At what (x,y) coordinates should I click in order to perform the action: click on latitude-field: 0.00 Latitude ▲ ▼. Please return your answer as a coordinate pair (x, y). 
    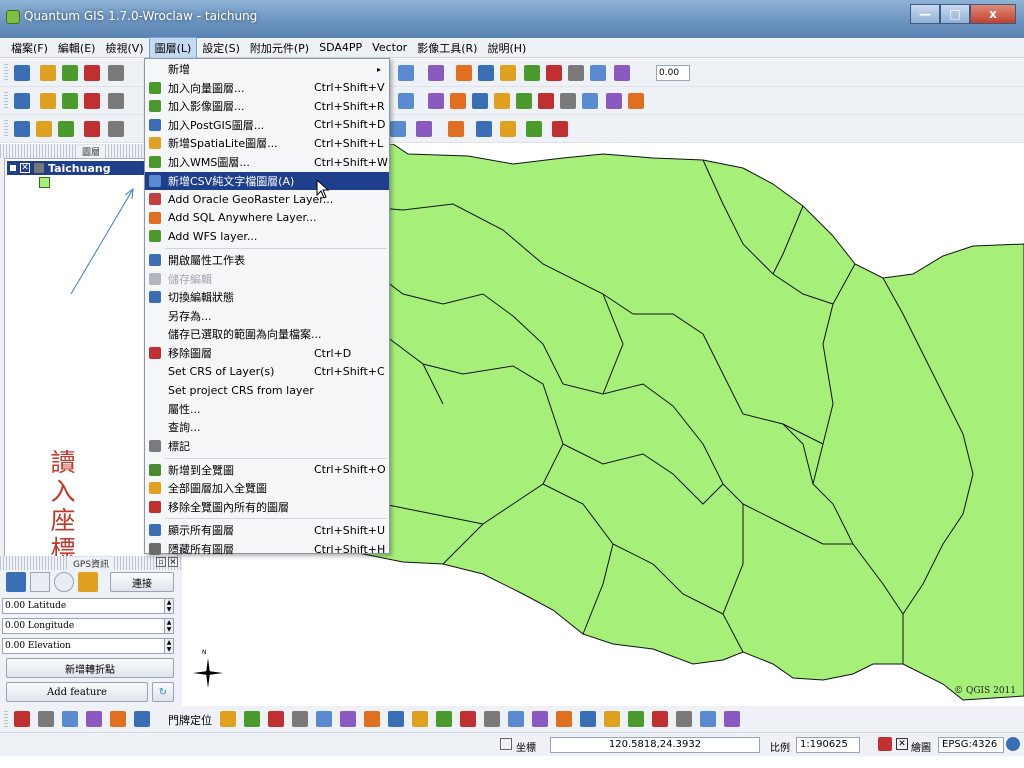
    Looking at the image, I should click on (88, 606).